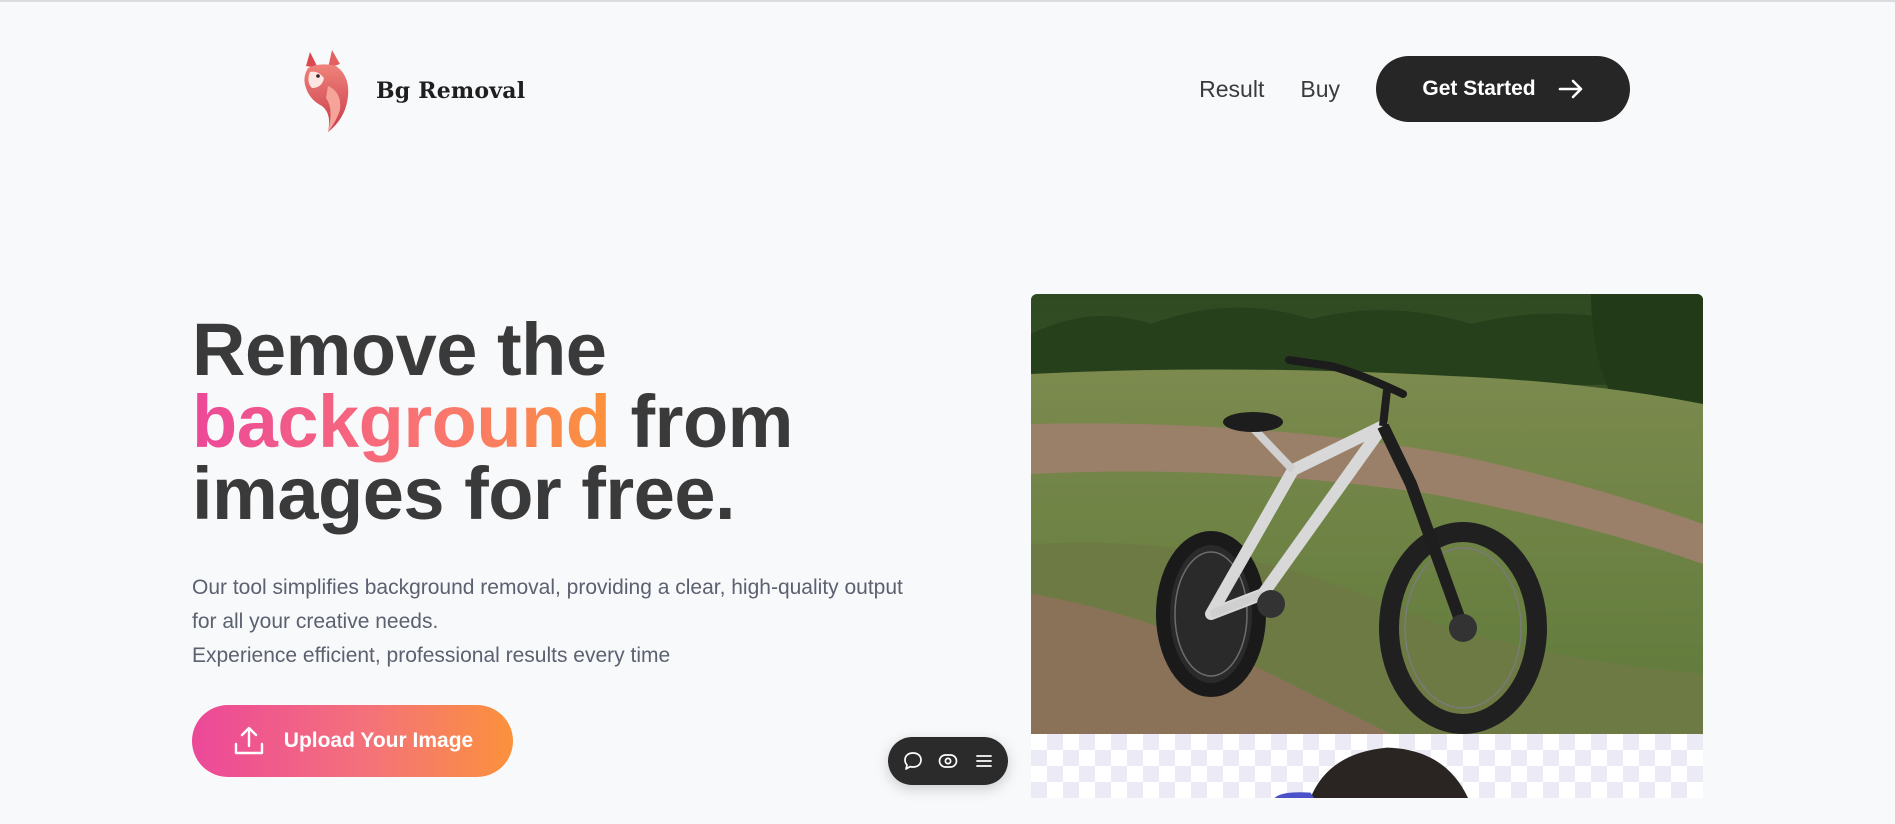 The width and height of the screenshot is (1895, 824). I want to click on chat-bubble-icon, so click(913, 761).